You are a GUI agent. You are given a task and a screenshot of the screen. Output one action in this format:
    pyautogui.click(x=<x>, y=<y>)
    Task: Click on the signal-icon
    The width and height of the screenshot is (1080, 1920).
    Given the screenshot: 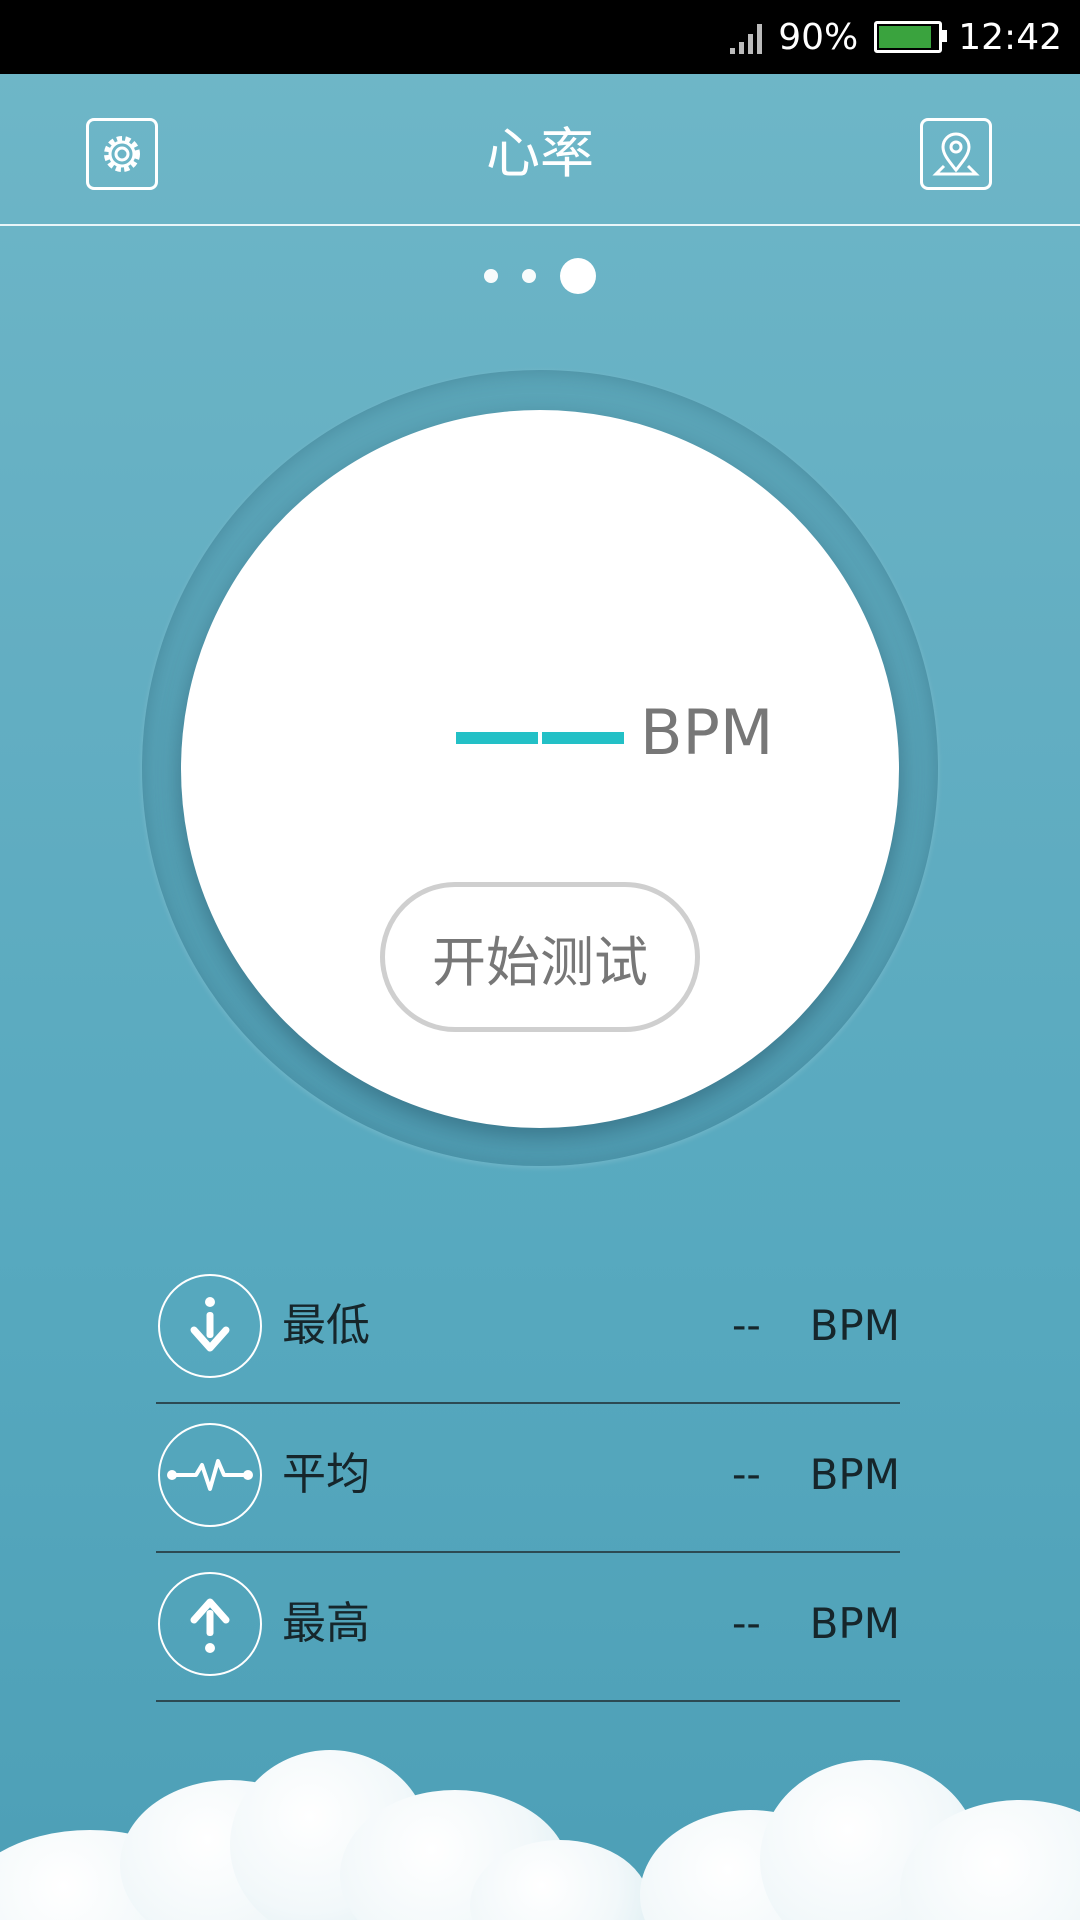 What is the action you would take?
    pyautogui.click(x=746, y=37)
    